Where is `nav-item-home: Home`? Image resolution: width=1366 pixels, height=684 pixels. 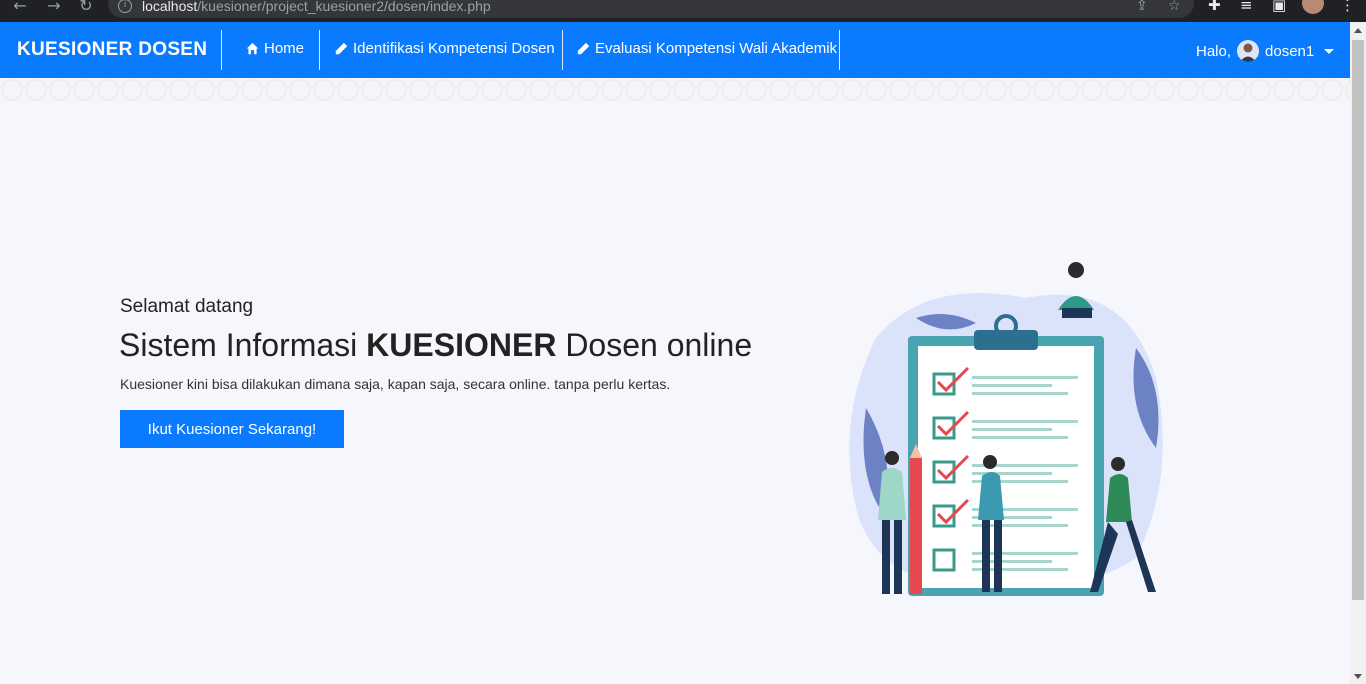 nav-item-home: Home is located at coordinates (275, 48).